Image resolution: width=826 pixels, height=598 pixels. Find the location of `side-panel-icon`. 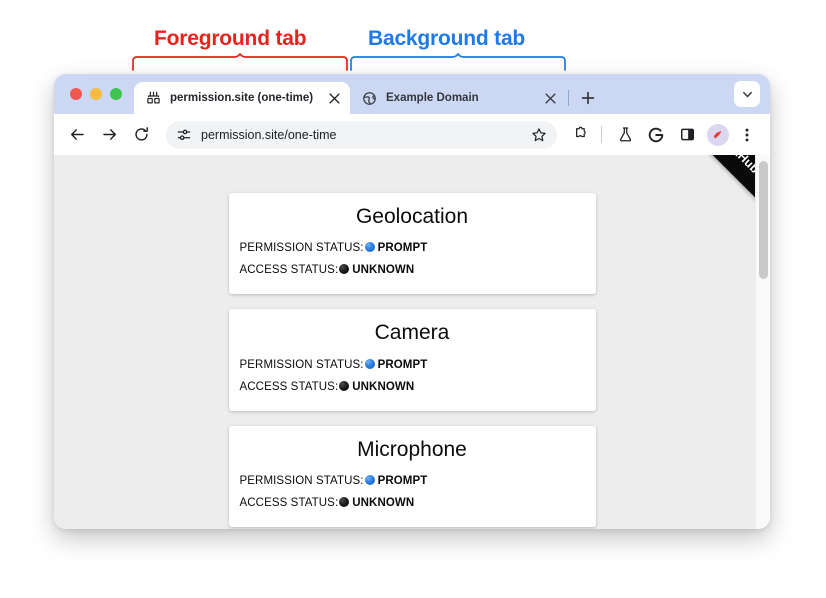

side-panel-icon is located at coordinates (687, 135).